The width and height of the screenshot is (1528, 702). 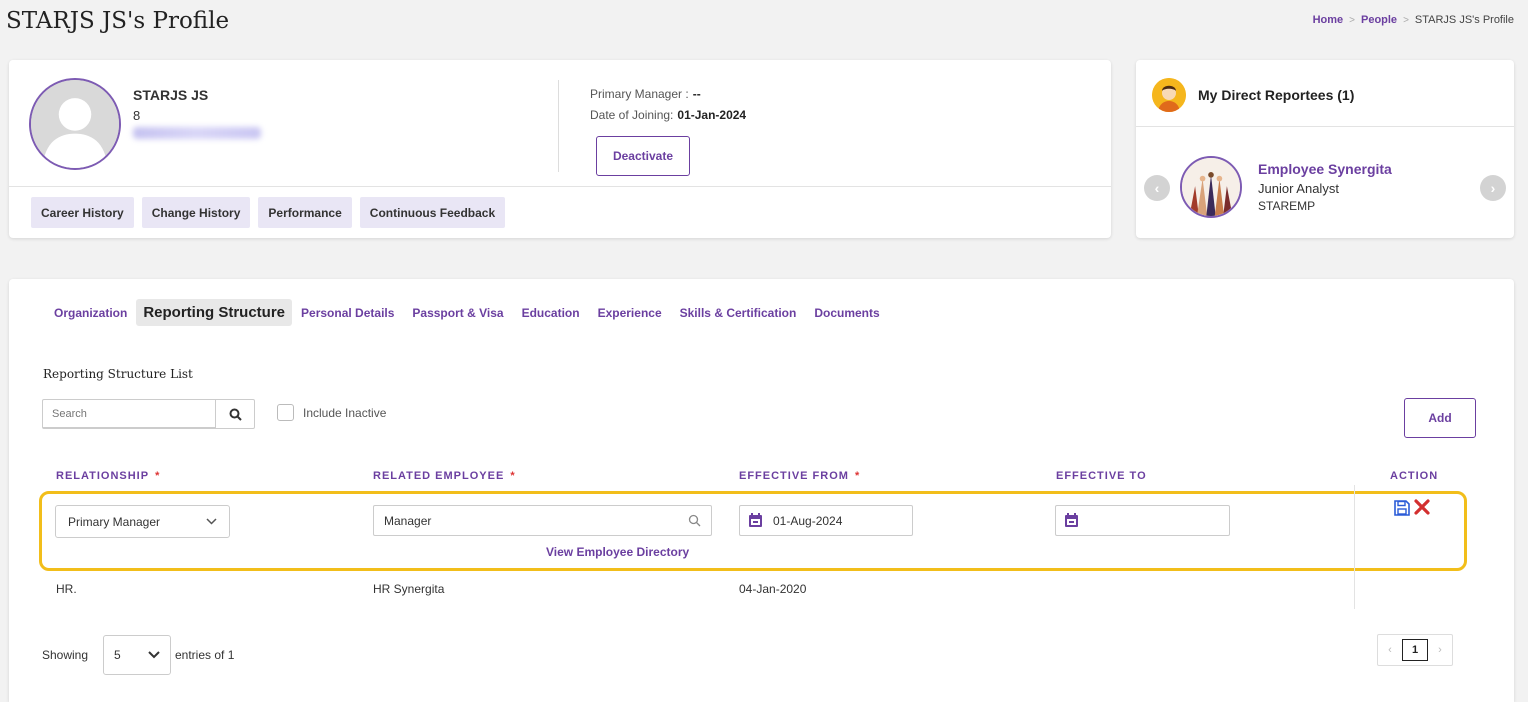 I want to click on breadcrumb-people: People, so click(x=1379, y=20).